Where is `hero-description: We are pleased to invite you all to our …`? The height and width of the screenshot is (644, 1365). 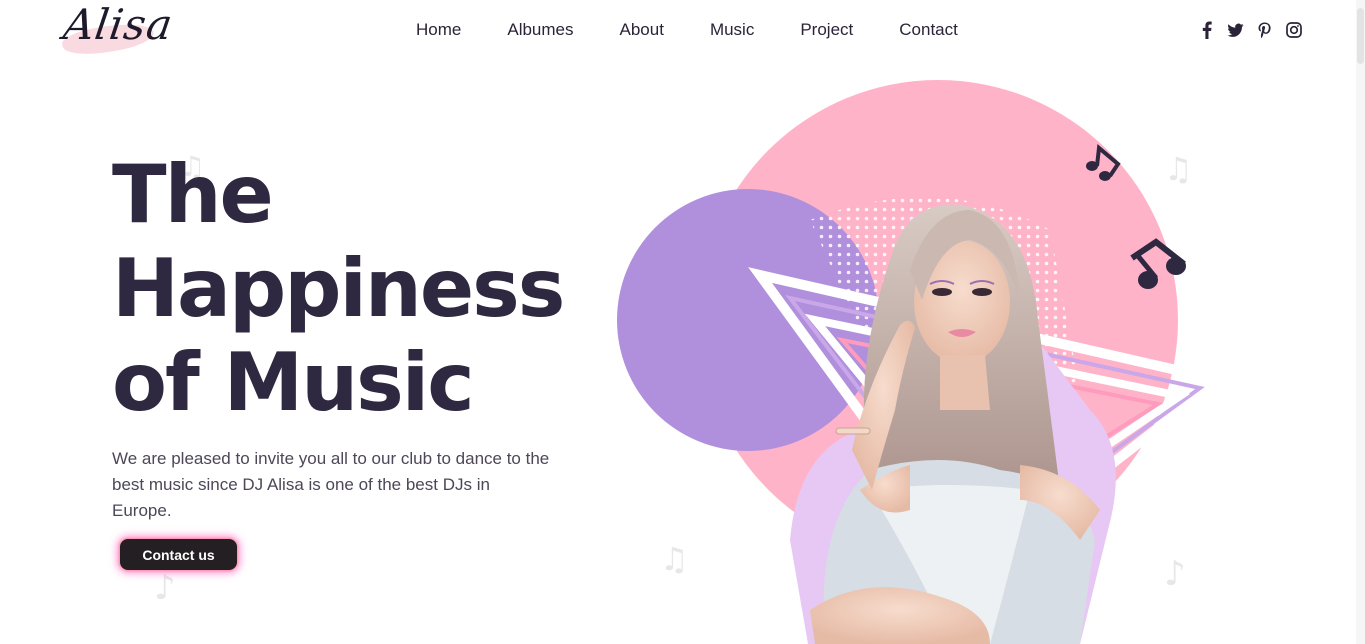 hero-description: We are pleased to invite you all to our … is located at coordinates (331, 484).